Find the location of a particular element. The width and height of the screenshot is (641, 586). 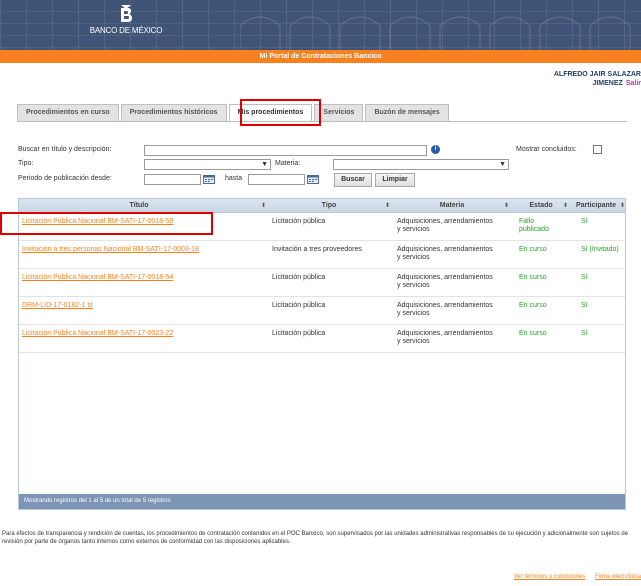

header-banner: BANCO DE MÉXICO is located at coordinates (320, 25).